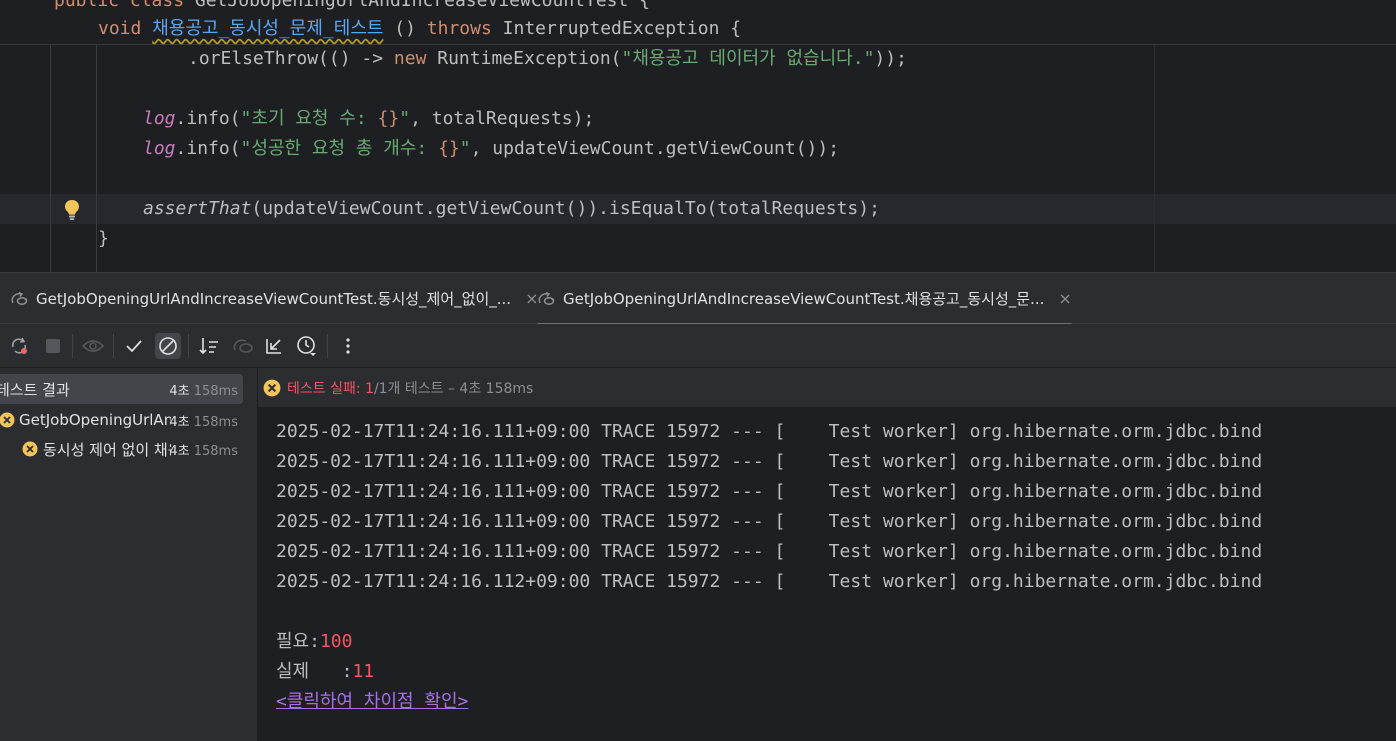 The height and width of the screenshot is (741, 1396). Describe the element at coordinates (53, 346) in the screenshot. I see `stop-icon` at that location.